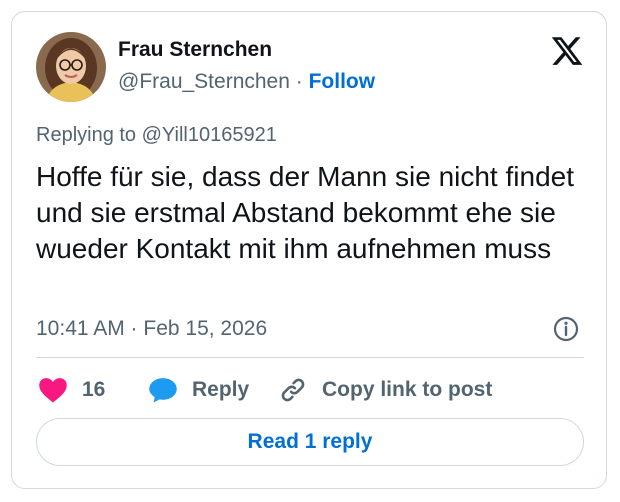  What do you see at coordinates (407, 389) in the screenshot?
I see `copy-link-label: Copy link to post` at bounding box center [407, 389].